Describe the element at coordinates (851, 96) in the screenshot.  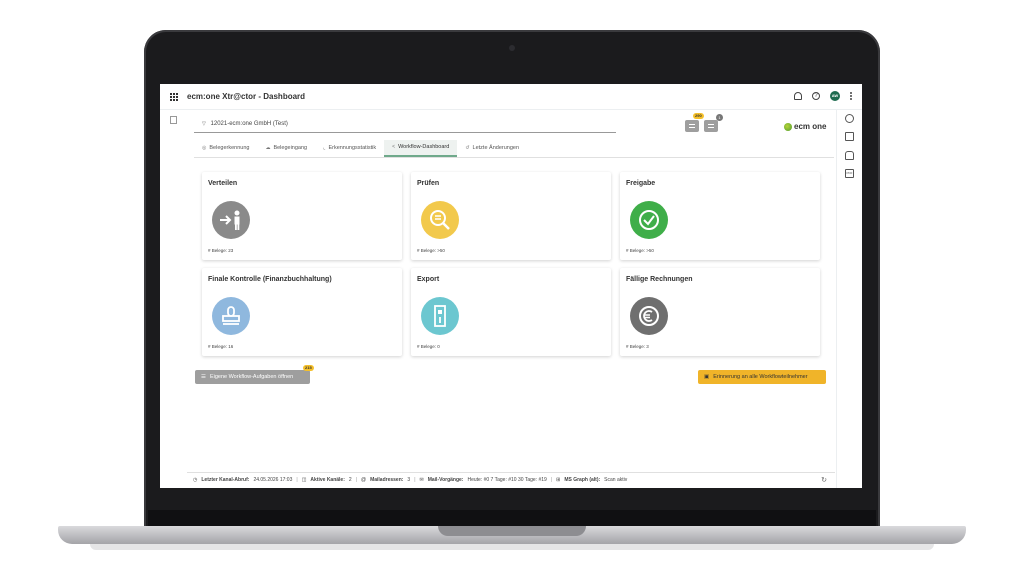
I see `more-vert-icon` at that location.